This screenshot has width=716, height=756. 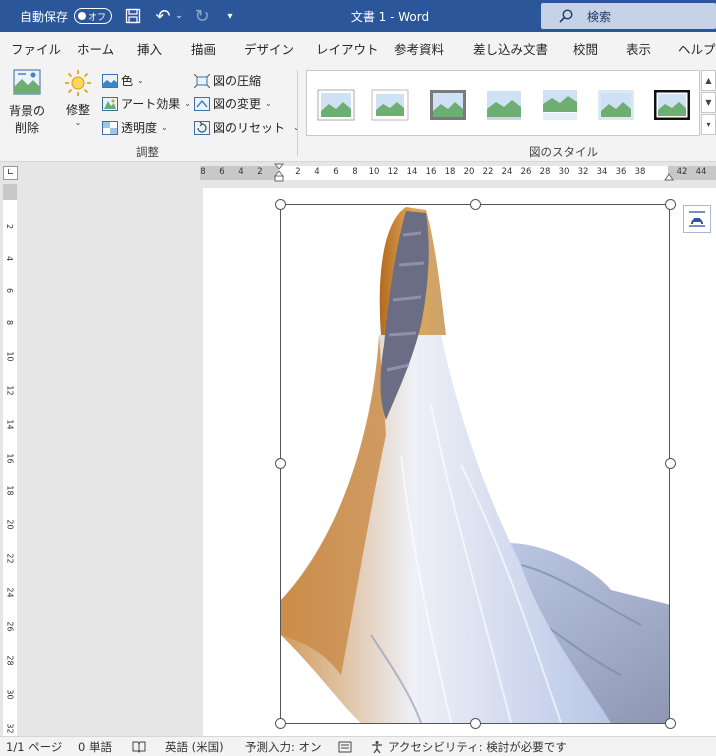 What do you see at coordinates (670, 723) in the screenshot?
I see `resize-handle-bottom-right` at bounding box center [670, 723].